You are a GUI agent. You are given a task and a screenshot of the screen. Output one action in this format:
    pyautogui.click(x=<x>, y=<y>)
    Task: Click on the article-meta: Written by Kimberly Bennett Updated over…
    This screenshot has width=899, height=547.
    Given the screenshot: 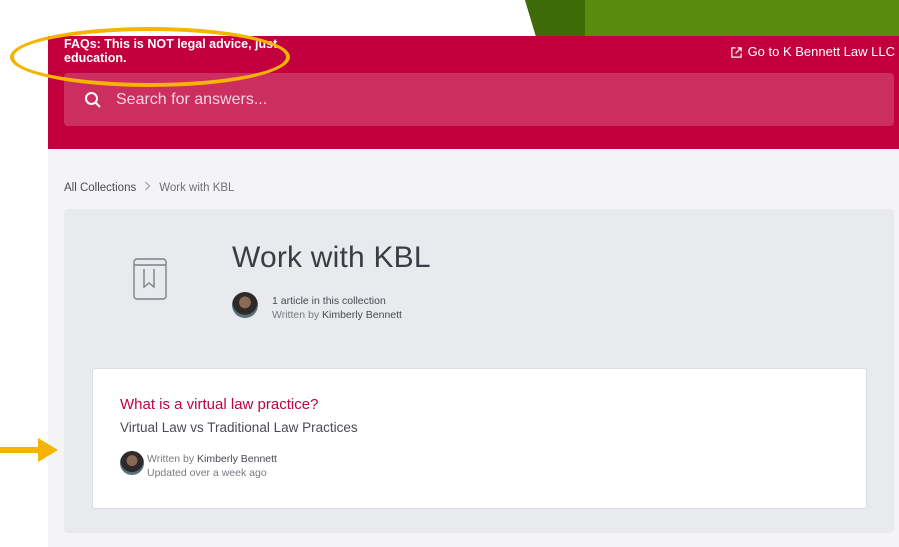 What is the action you would take?
    pyautogui.click(x=212, y=466)
    